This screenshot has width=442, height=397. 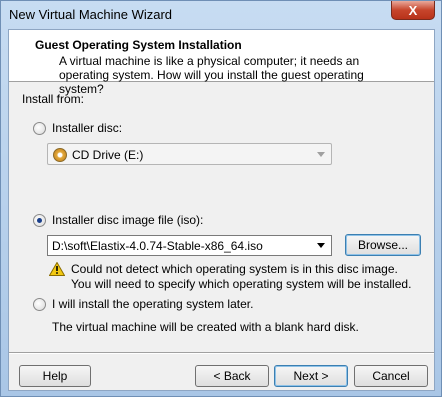 I want to click on back-button: < Back, so click(x=232, y=376).